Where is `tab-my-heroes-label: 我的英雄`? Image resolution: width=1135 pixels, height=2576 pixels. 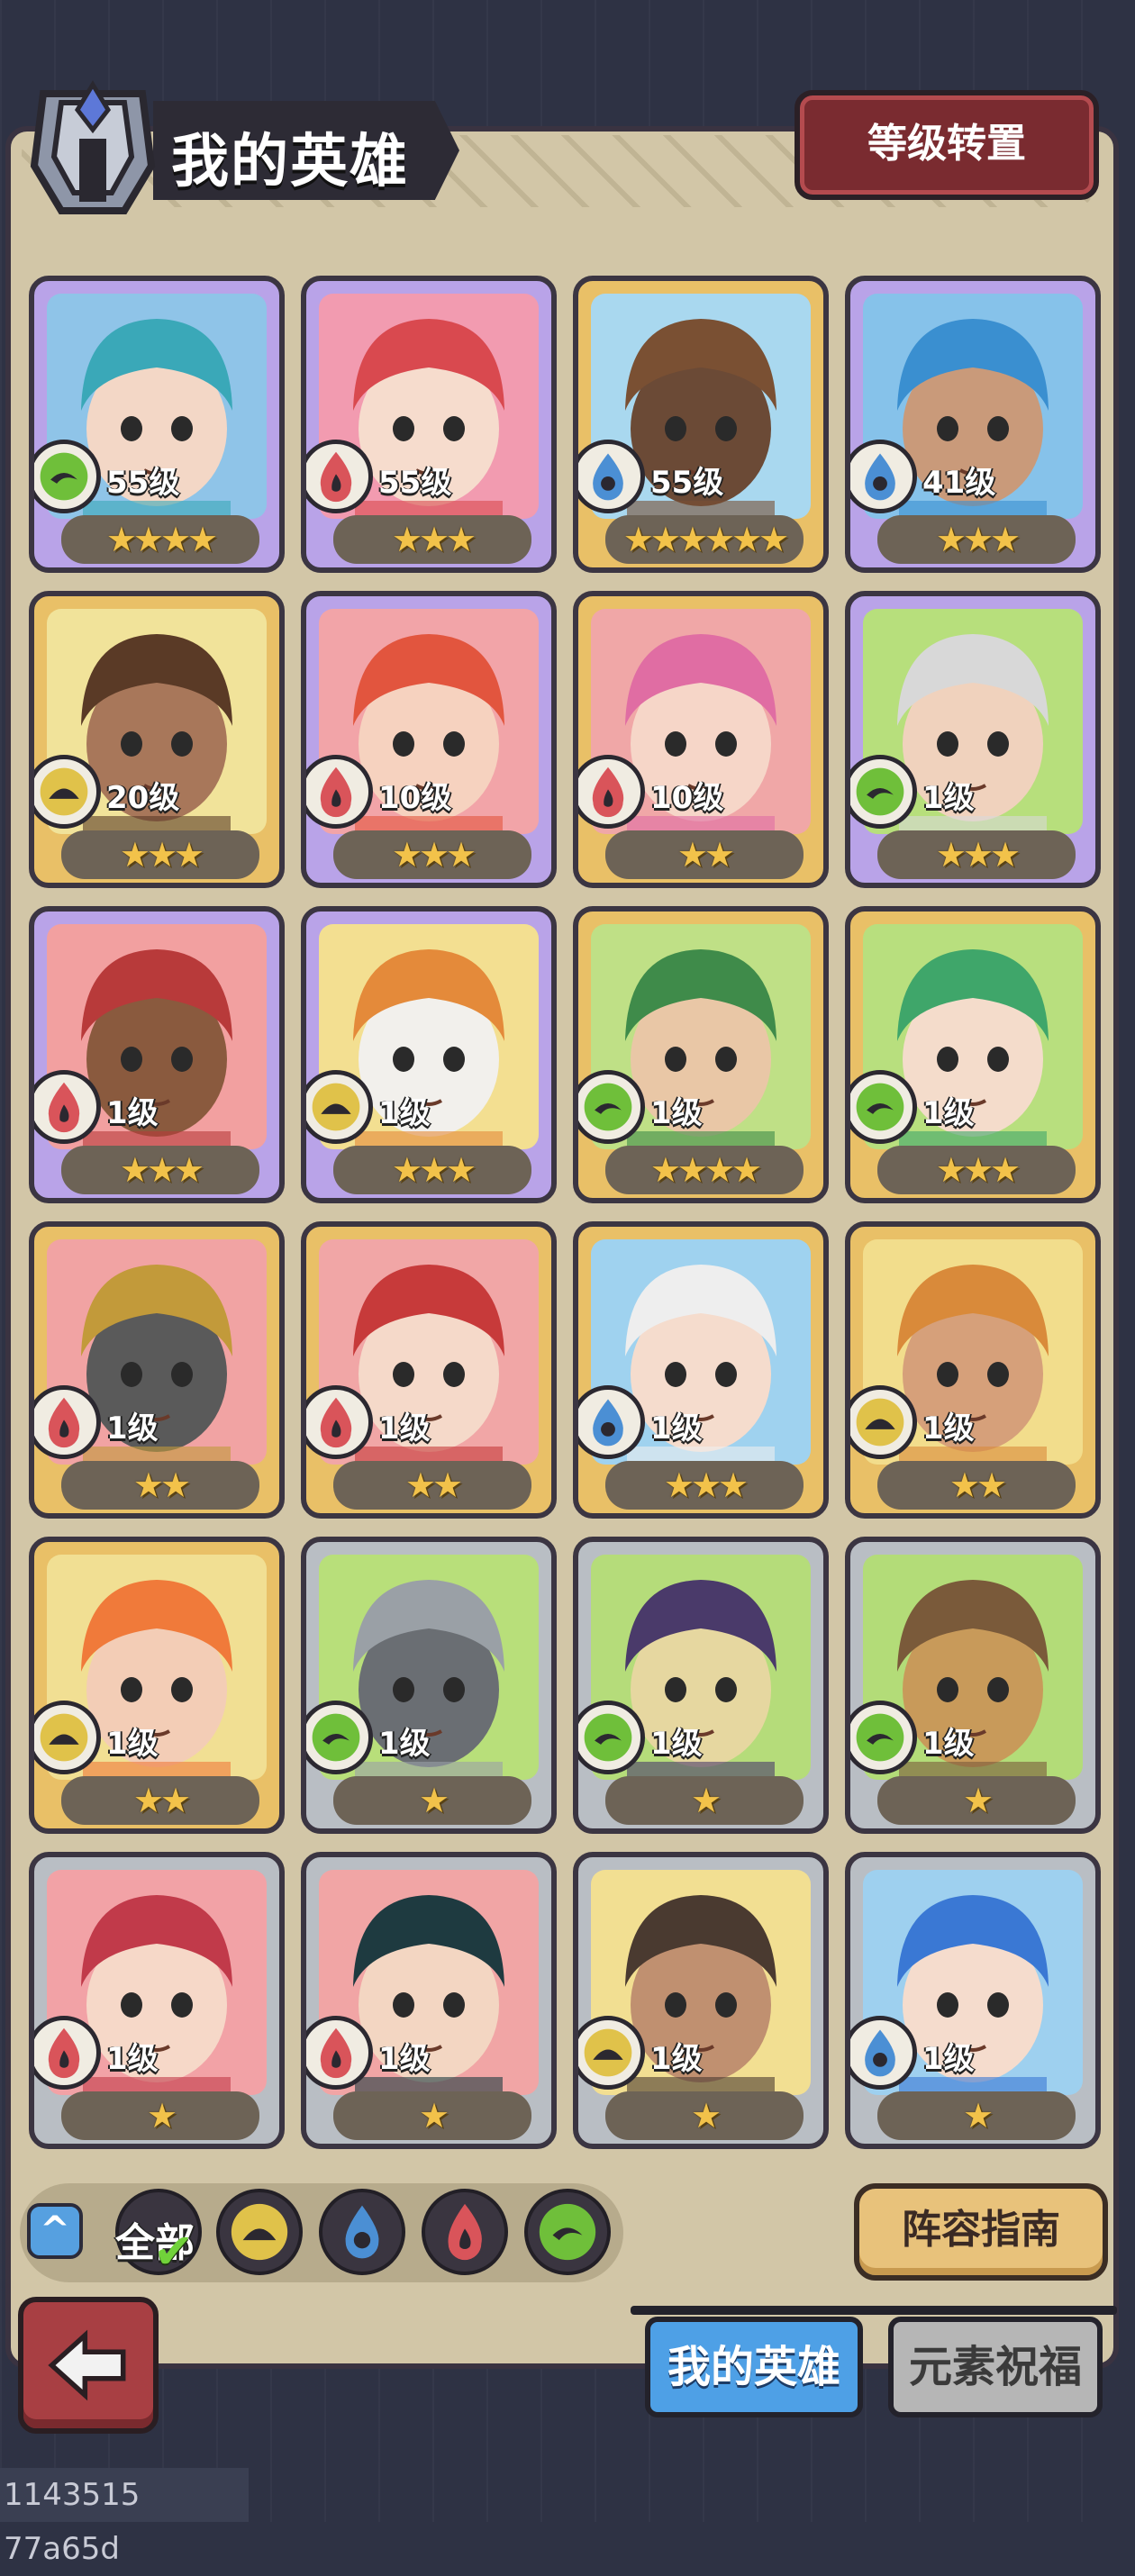 tab-my-heroes-label: 我的英雄 is located at coordinates (753, 2367).